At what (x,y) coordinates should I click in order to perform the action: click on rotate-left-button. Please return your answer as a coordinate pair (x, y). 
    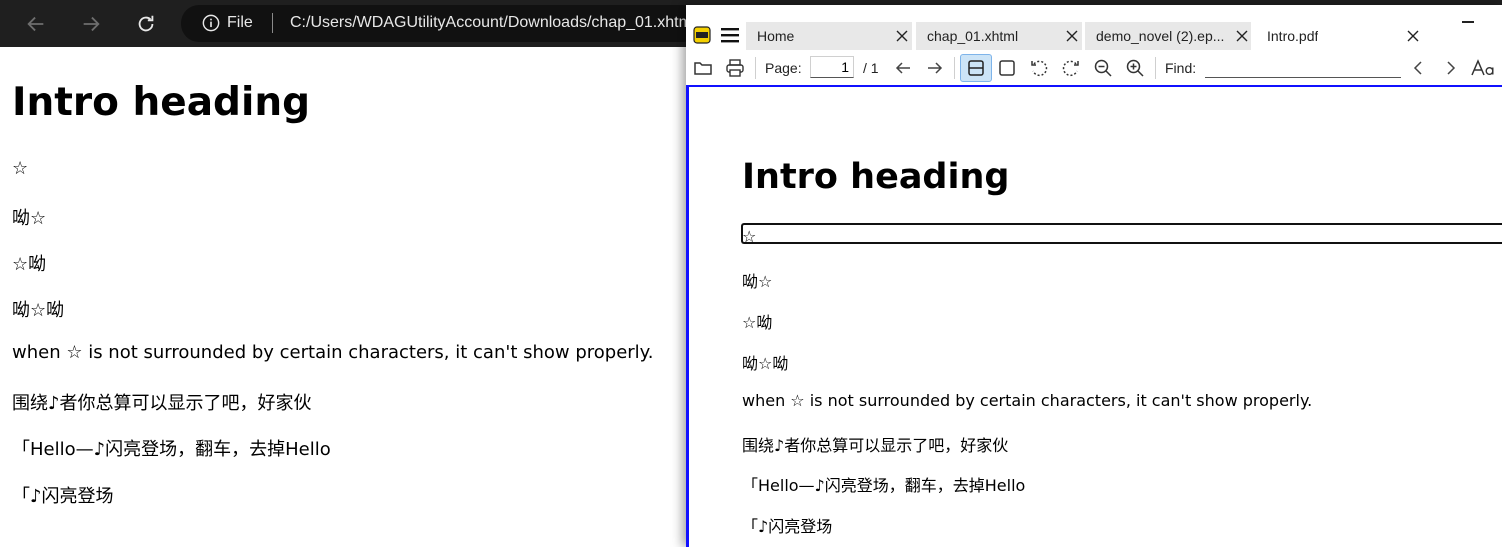
    Looking at the image, I should click on (1039, 68).